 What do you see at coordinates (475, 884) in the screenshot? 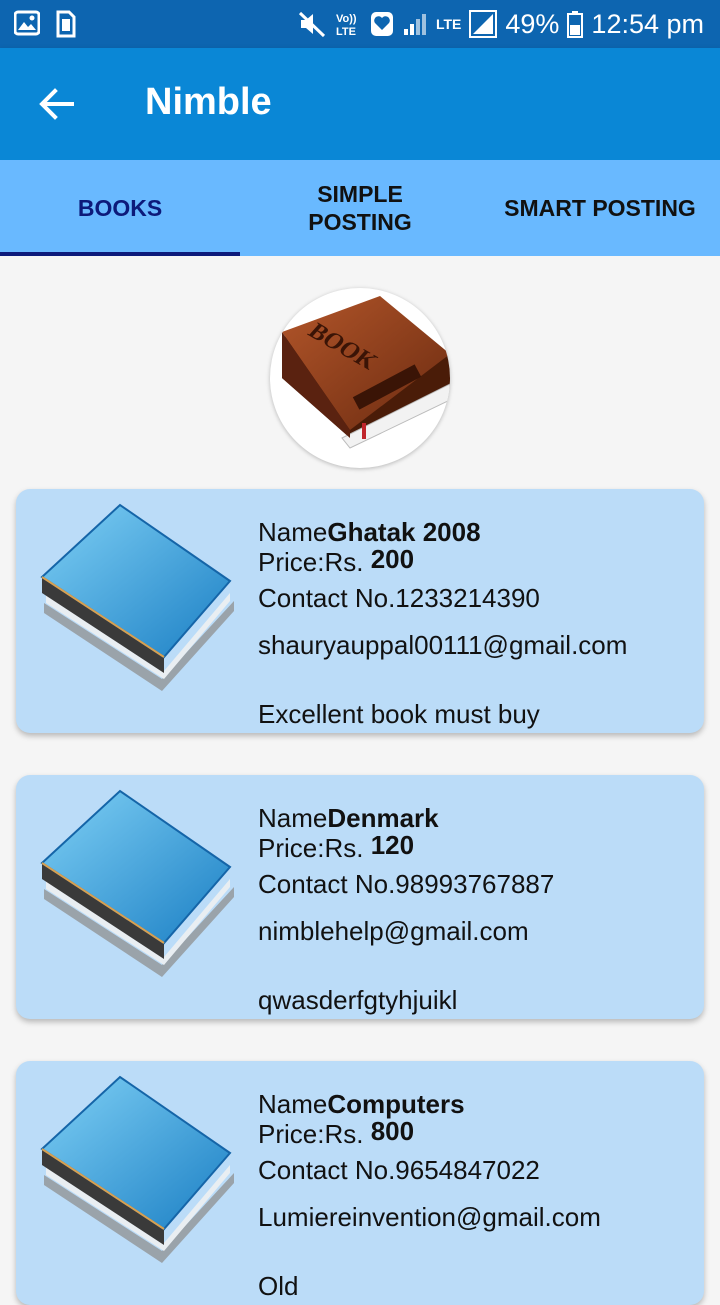
I see `contact-value: 98993767887` at bounding box center [475, 884].